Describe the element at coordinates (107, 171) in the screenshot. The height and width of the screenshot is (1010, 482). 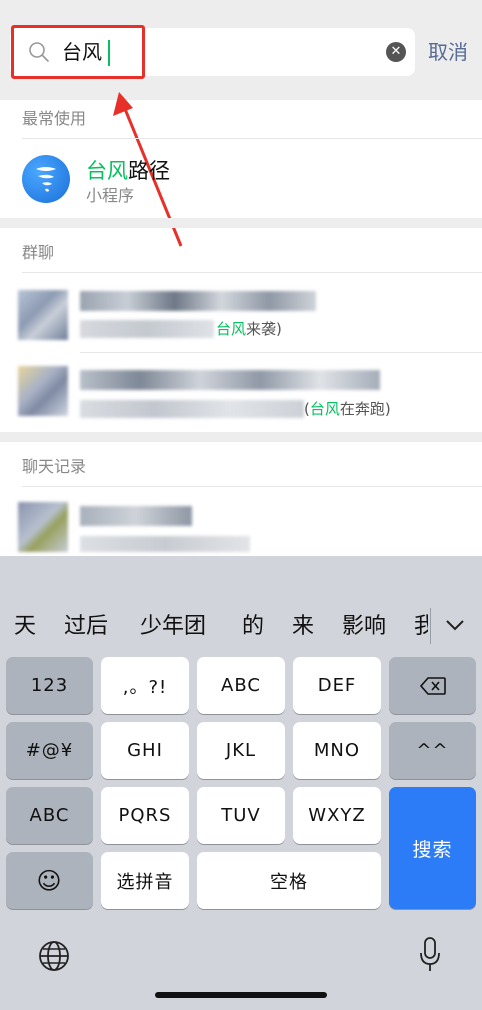
I see `app-name-highlight: 台风` at that location.